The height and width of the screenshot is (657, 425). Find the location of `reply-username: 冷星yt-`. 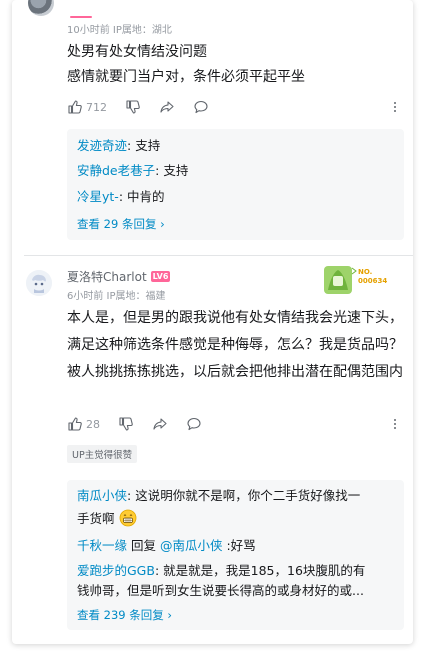

reply-username: 冷星yt- is located at coordinates (98, 196).